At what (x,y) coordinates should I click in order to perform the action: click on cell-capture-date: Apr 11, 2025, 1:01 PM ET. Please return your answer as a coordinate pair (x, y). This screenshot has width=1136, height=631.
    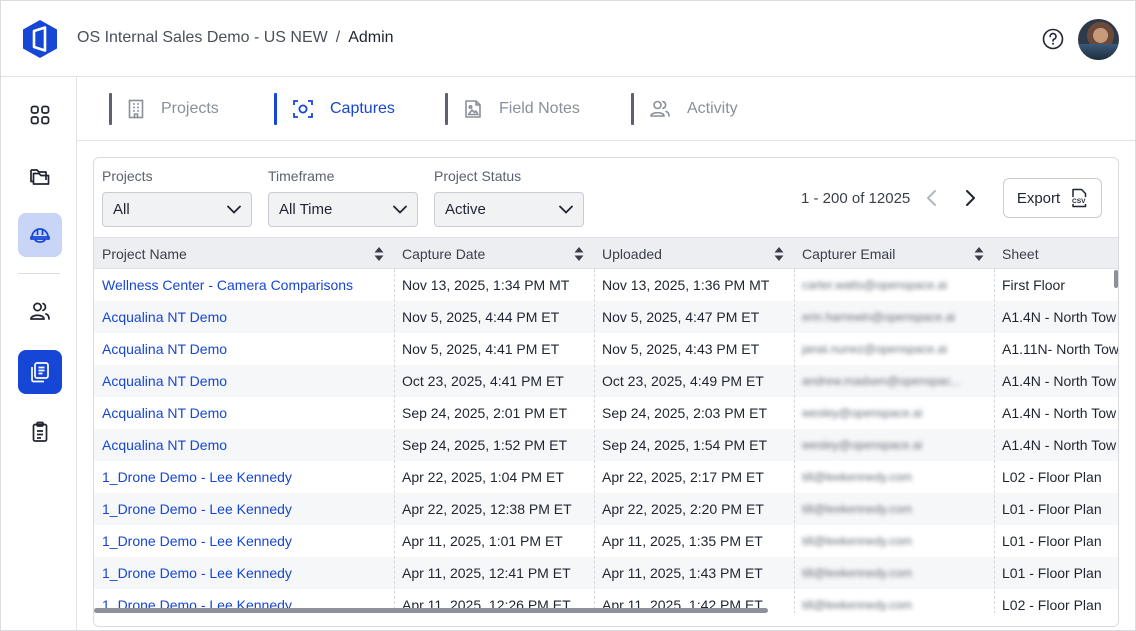
    Looking at the image, I should click on (494, 541).